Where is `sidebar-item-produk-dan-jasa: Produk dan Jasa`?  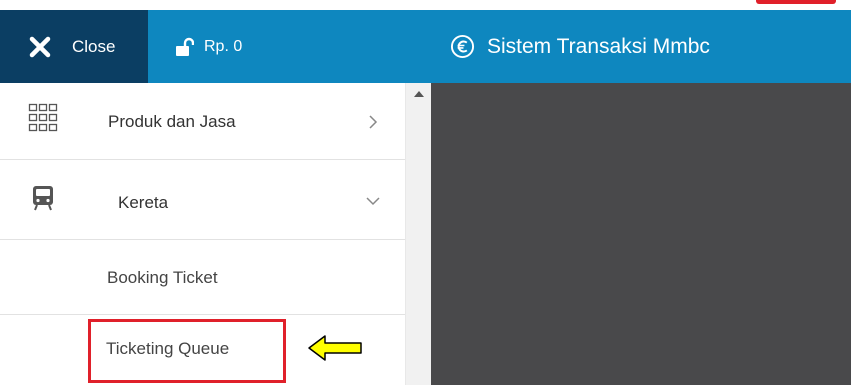
sidebar-item-produk-dan-jasa: Produk dan Jasa is located at coordinates (202, 121).